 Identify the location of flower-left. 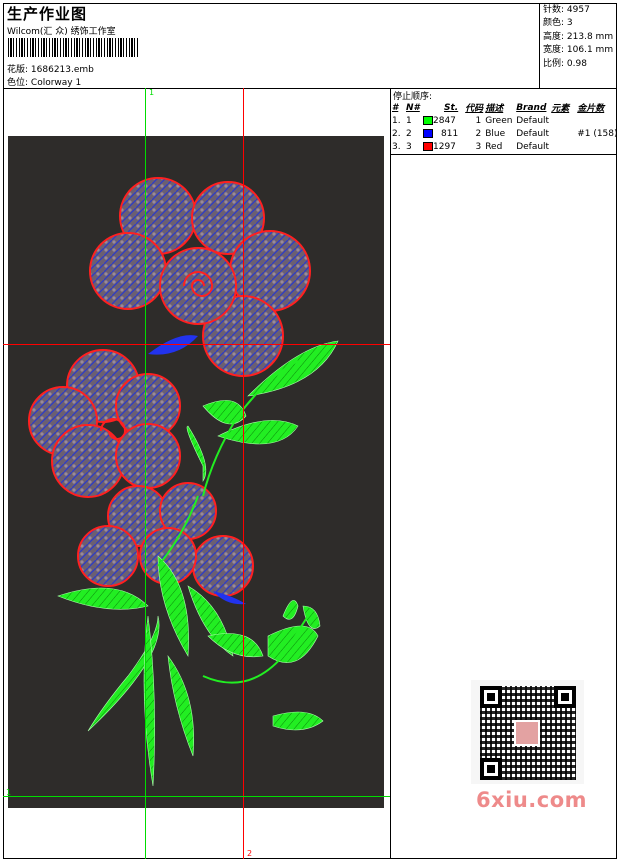
(104, 423).